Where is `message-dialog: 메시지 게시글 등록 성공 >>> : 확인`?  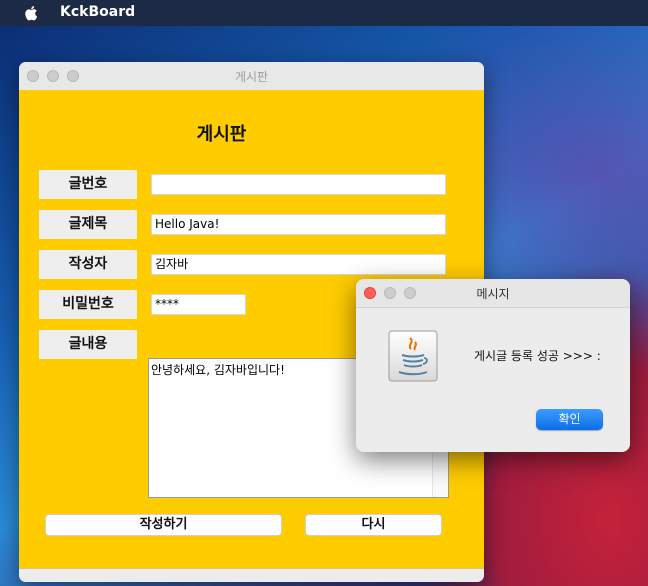 message-dialog: 메시지 게시글 등록 성공 >>> : 확인 is located at coordinates (493, 365).